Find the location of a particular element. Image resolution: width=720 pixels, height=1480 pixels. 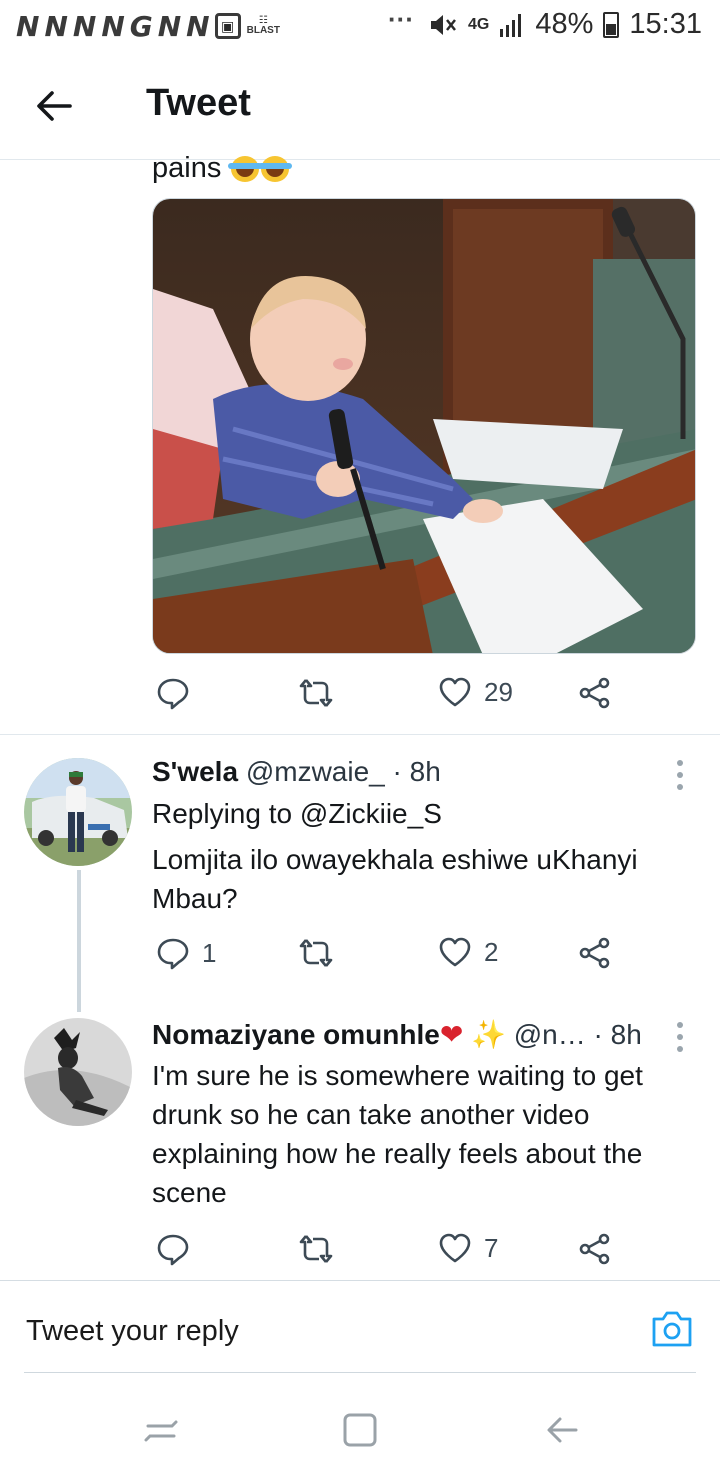

reply-header: S'wela @mzwaie_ · 8h is located at coordinates (296, 772).